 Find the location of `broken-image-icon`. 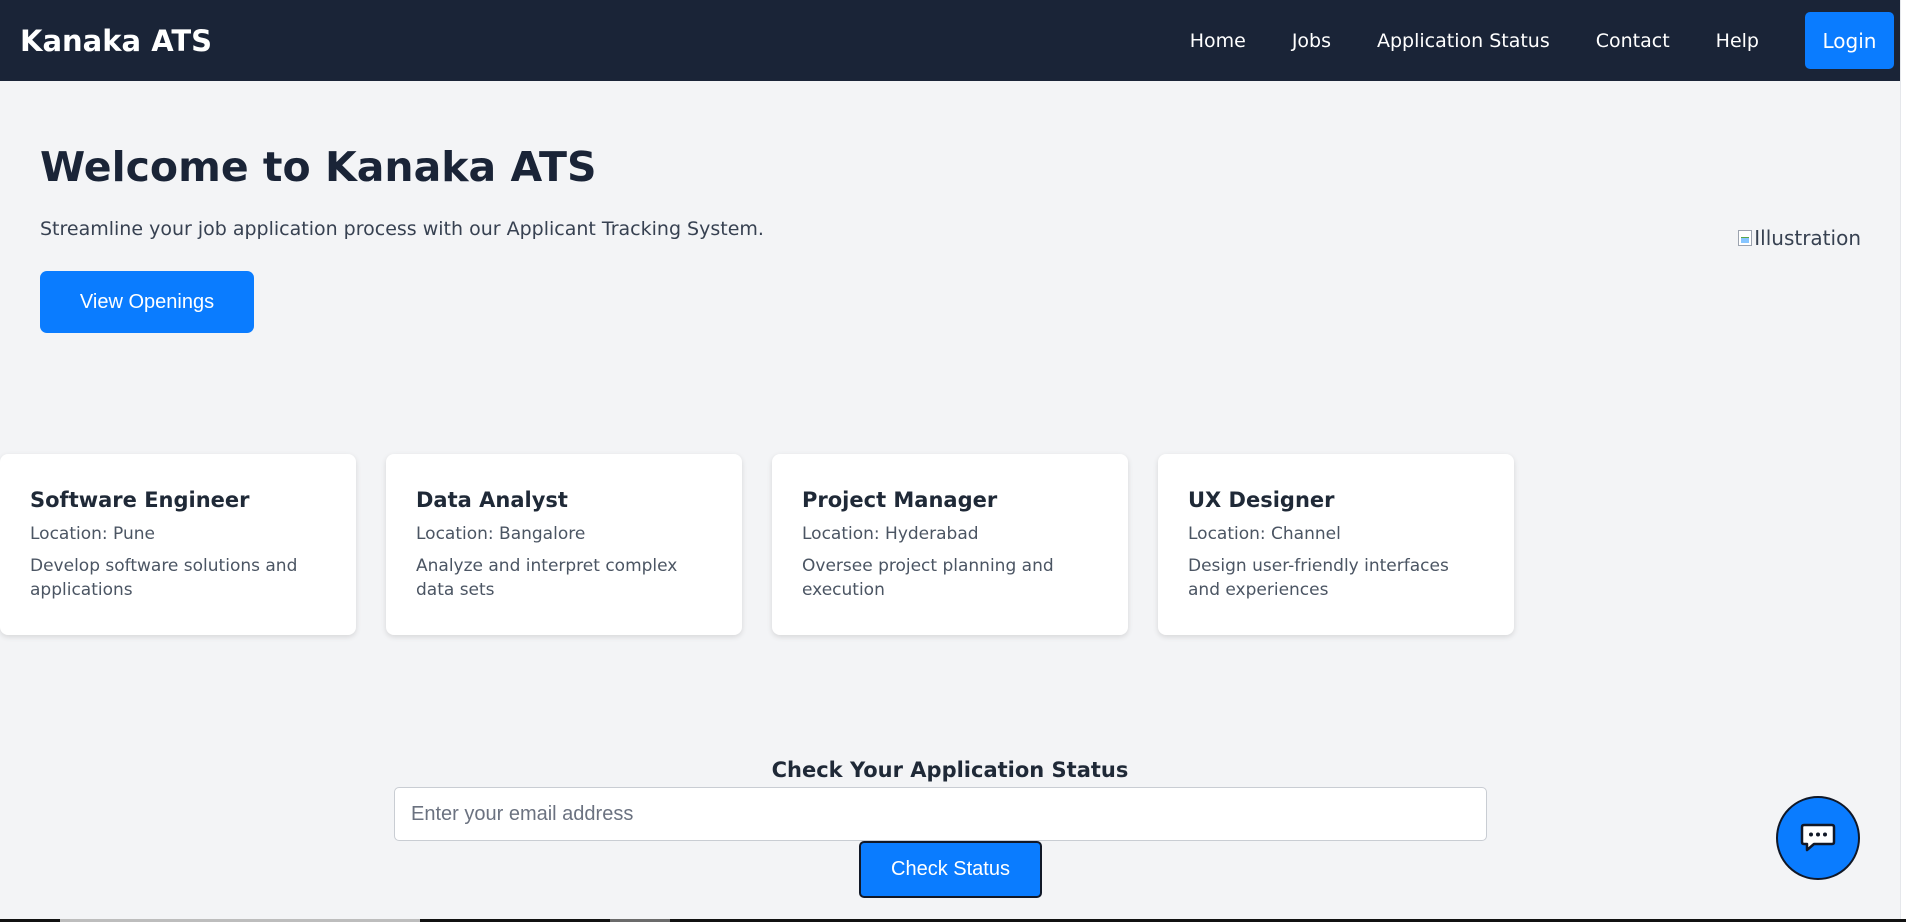

broken-image-icon is located at coordinates (1745, 238).